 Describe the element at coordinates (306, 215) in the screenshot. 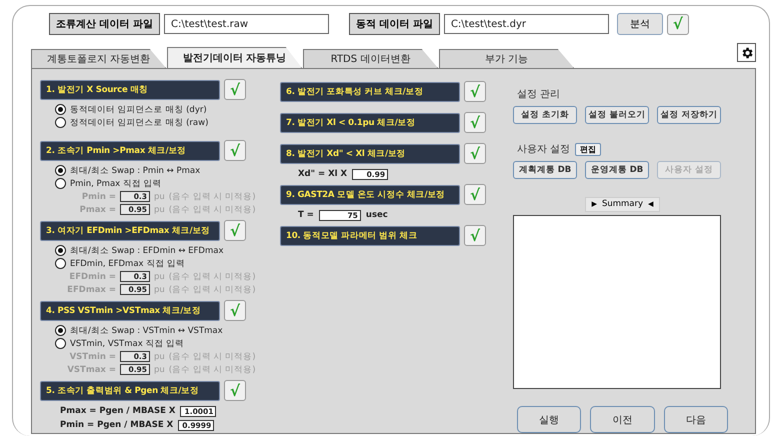

I see `formula-label: T =` at that location.